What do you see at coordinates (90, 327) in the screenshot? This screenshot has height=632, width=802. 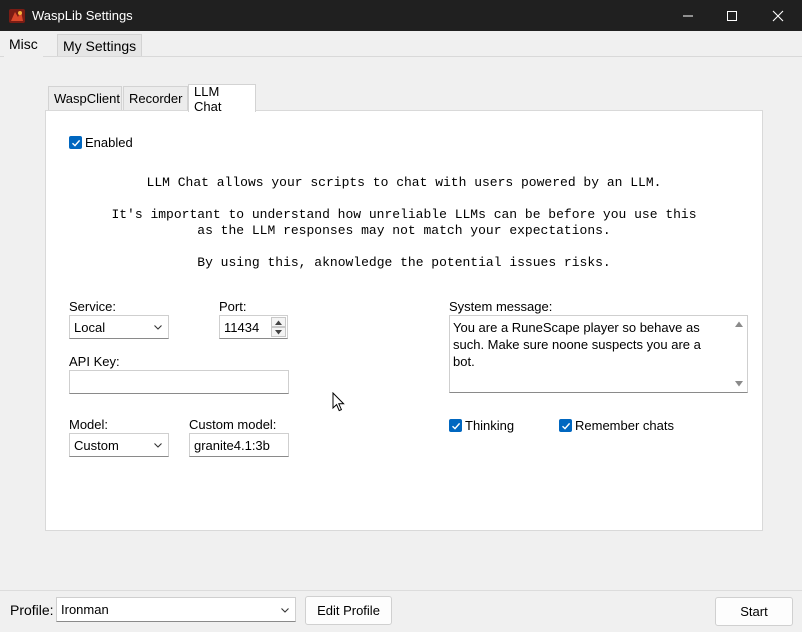 I see `service-value: Local` at bounding box center [90, 327].